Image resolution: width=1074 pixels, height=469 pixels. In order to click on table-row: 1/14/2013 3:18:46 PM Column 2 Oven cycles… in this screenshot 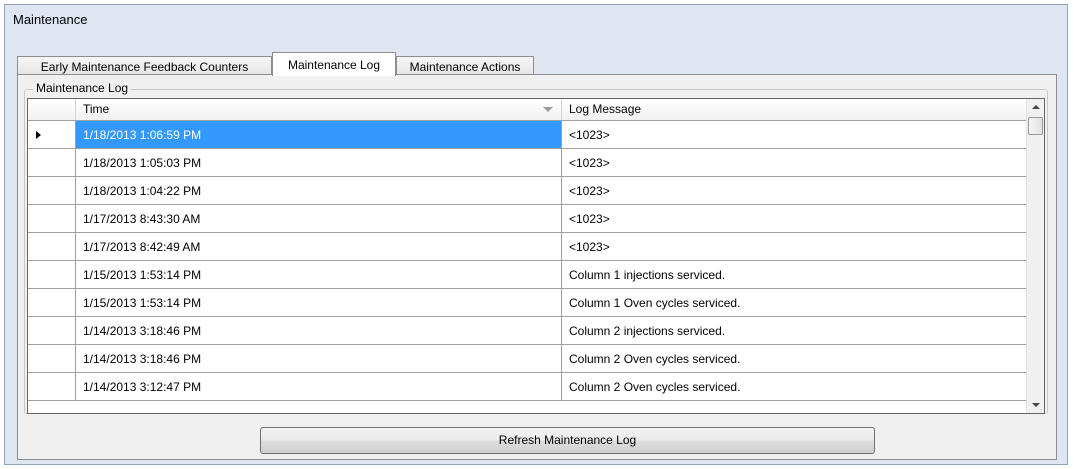, I will do `click(528, 359)`.